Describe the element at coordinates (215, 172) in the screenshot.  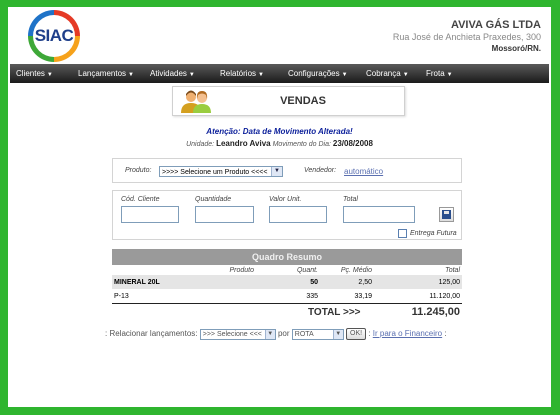
I see `produto-selected: >>>> Selecione um Produto <<<<` at that location.